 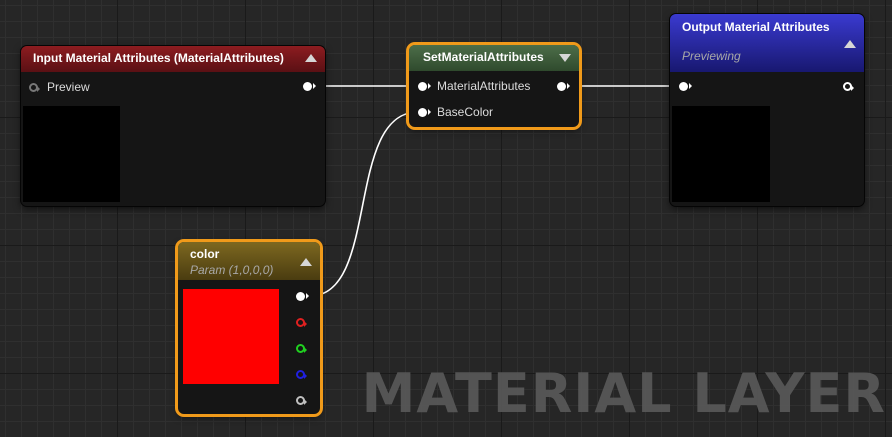 I want to click on materialattributes-pin-label: MaterialAttributes, so click(x=484, y=86).